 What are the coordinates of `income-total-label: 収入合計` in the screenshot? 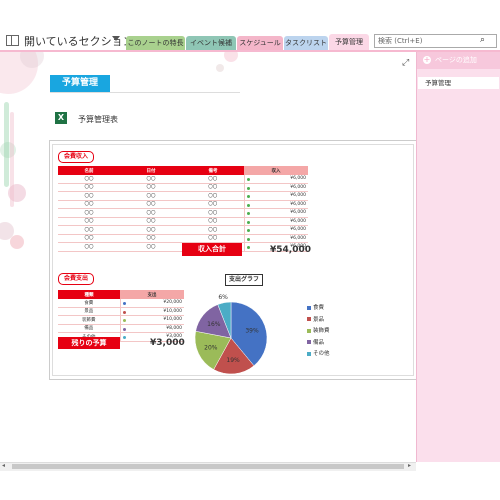 It's located at (212, 249).